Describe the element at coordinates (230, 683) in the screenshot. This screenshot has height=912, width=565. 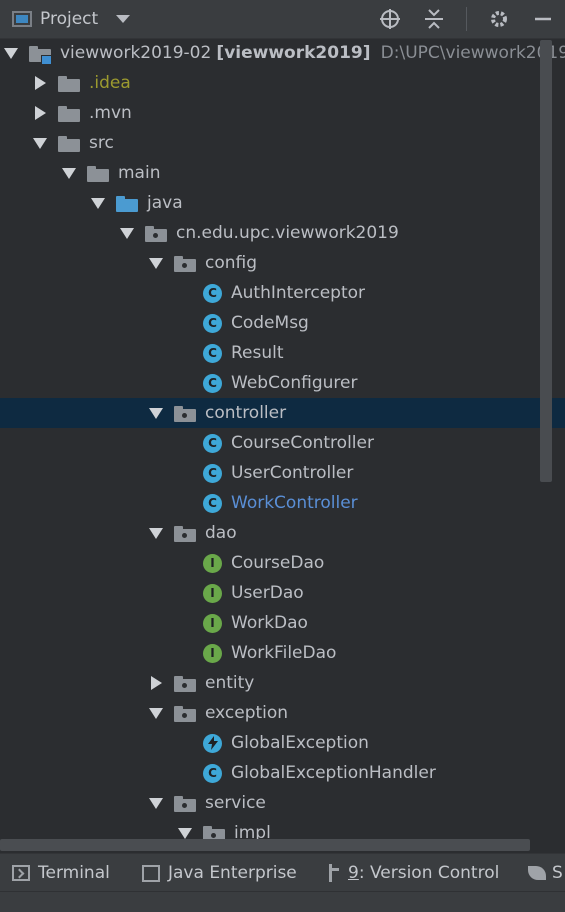
I see `tree-node-label: entity` at that location.